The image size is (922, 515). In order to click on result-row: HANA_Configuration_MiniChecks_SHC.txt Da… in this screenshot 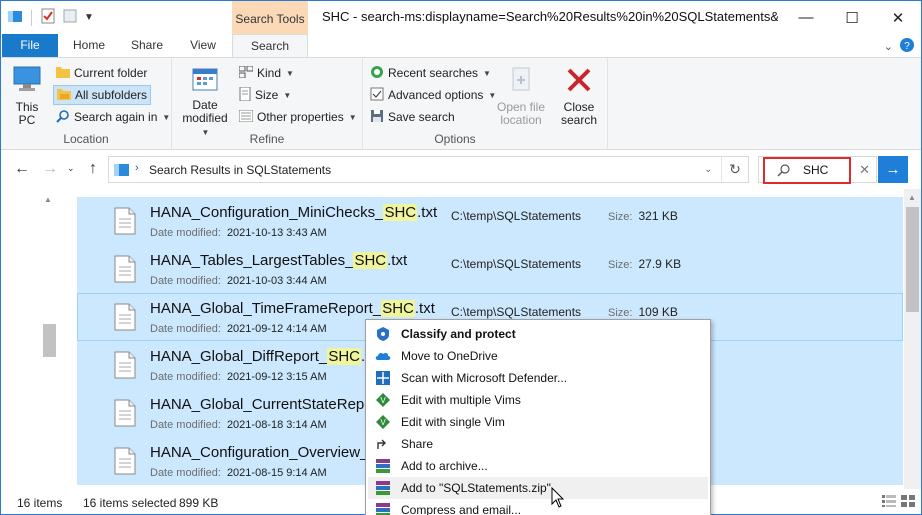, I will do `click(490, 221)`.